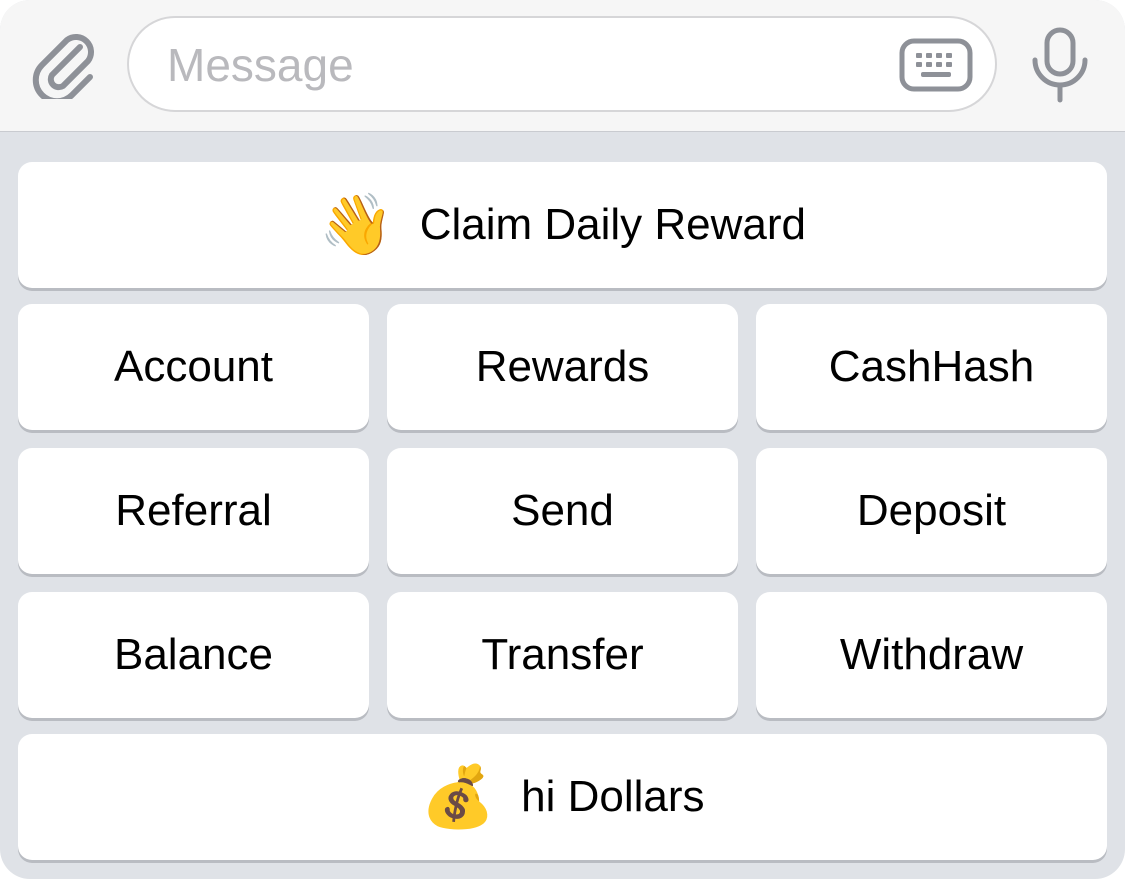 The width and height of the screenshot is (1125, 879). I want to click on cashhash-button: CashHash, so click(931, 367).